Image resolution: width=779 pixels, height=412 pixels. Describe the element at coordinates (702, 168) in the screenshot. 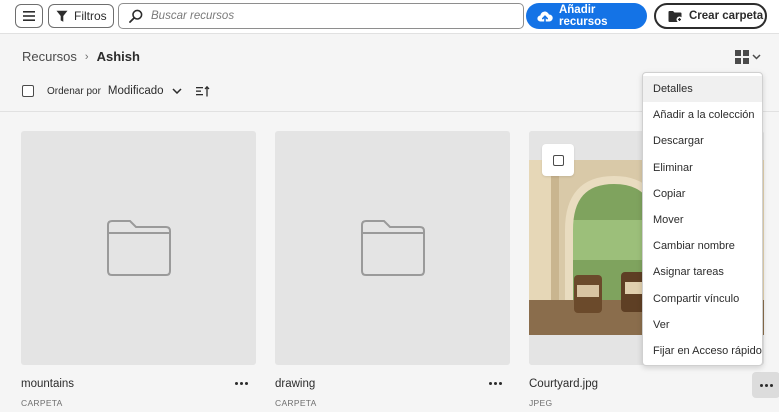

I see `menu-item-delete: Eliminar` at that location.